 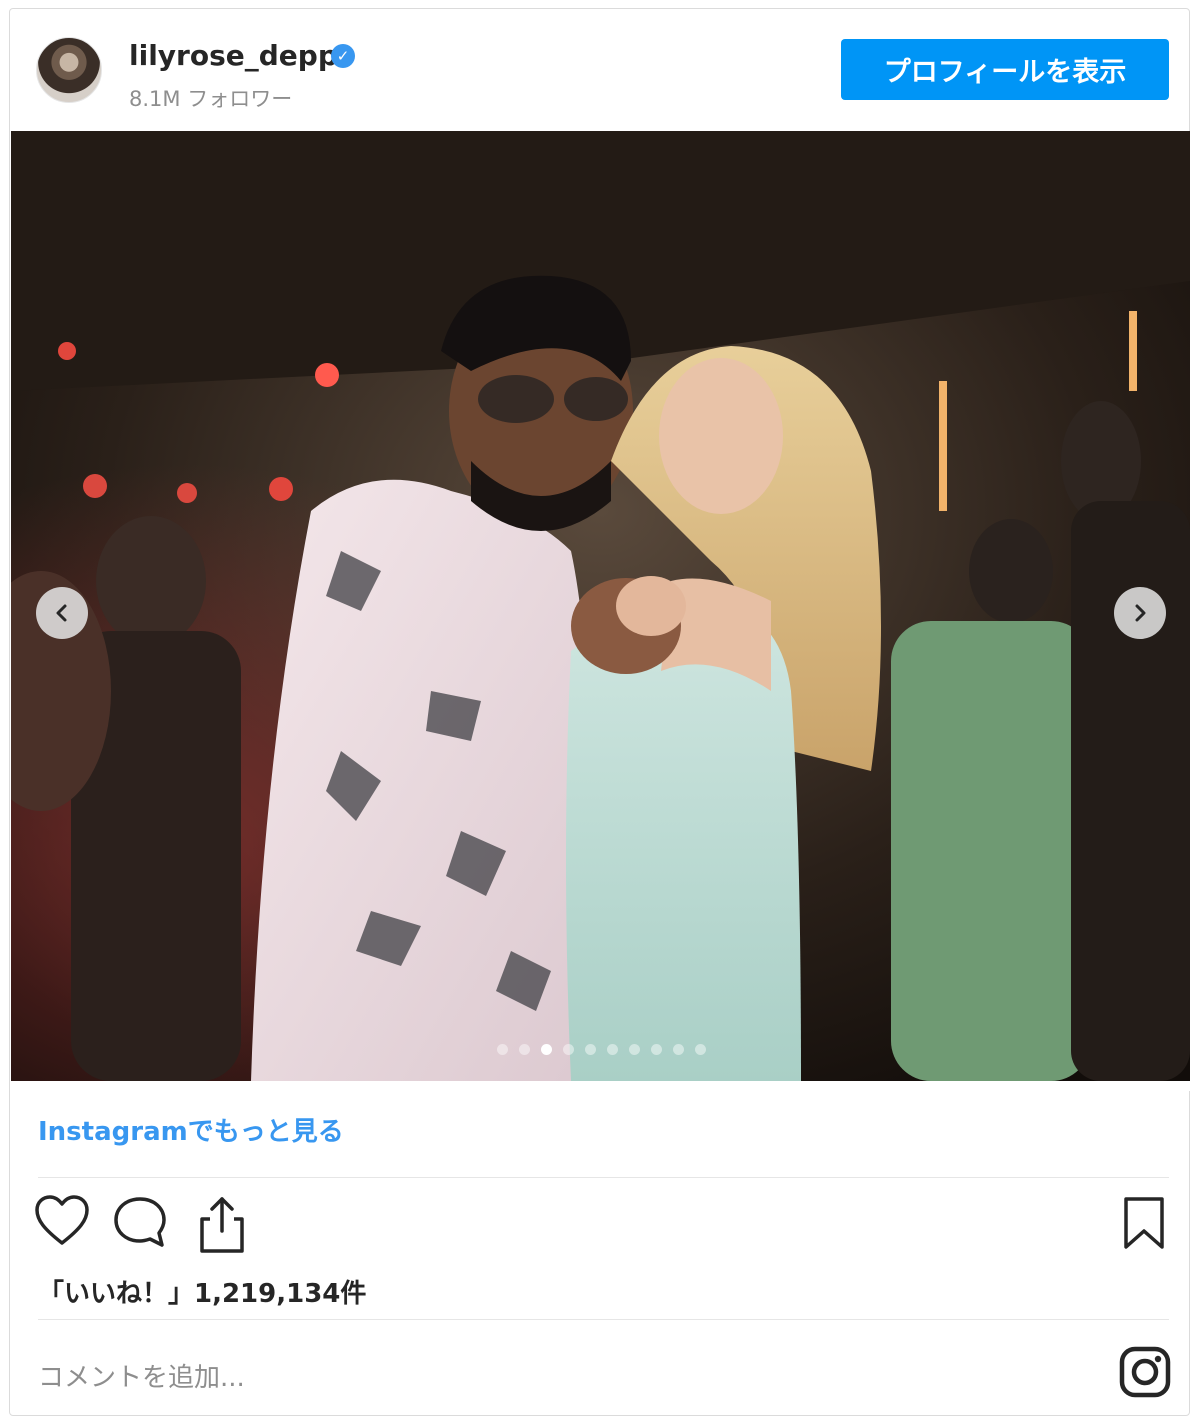 I want to click on instagram-icon, so click(x=1145, y=1372).